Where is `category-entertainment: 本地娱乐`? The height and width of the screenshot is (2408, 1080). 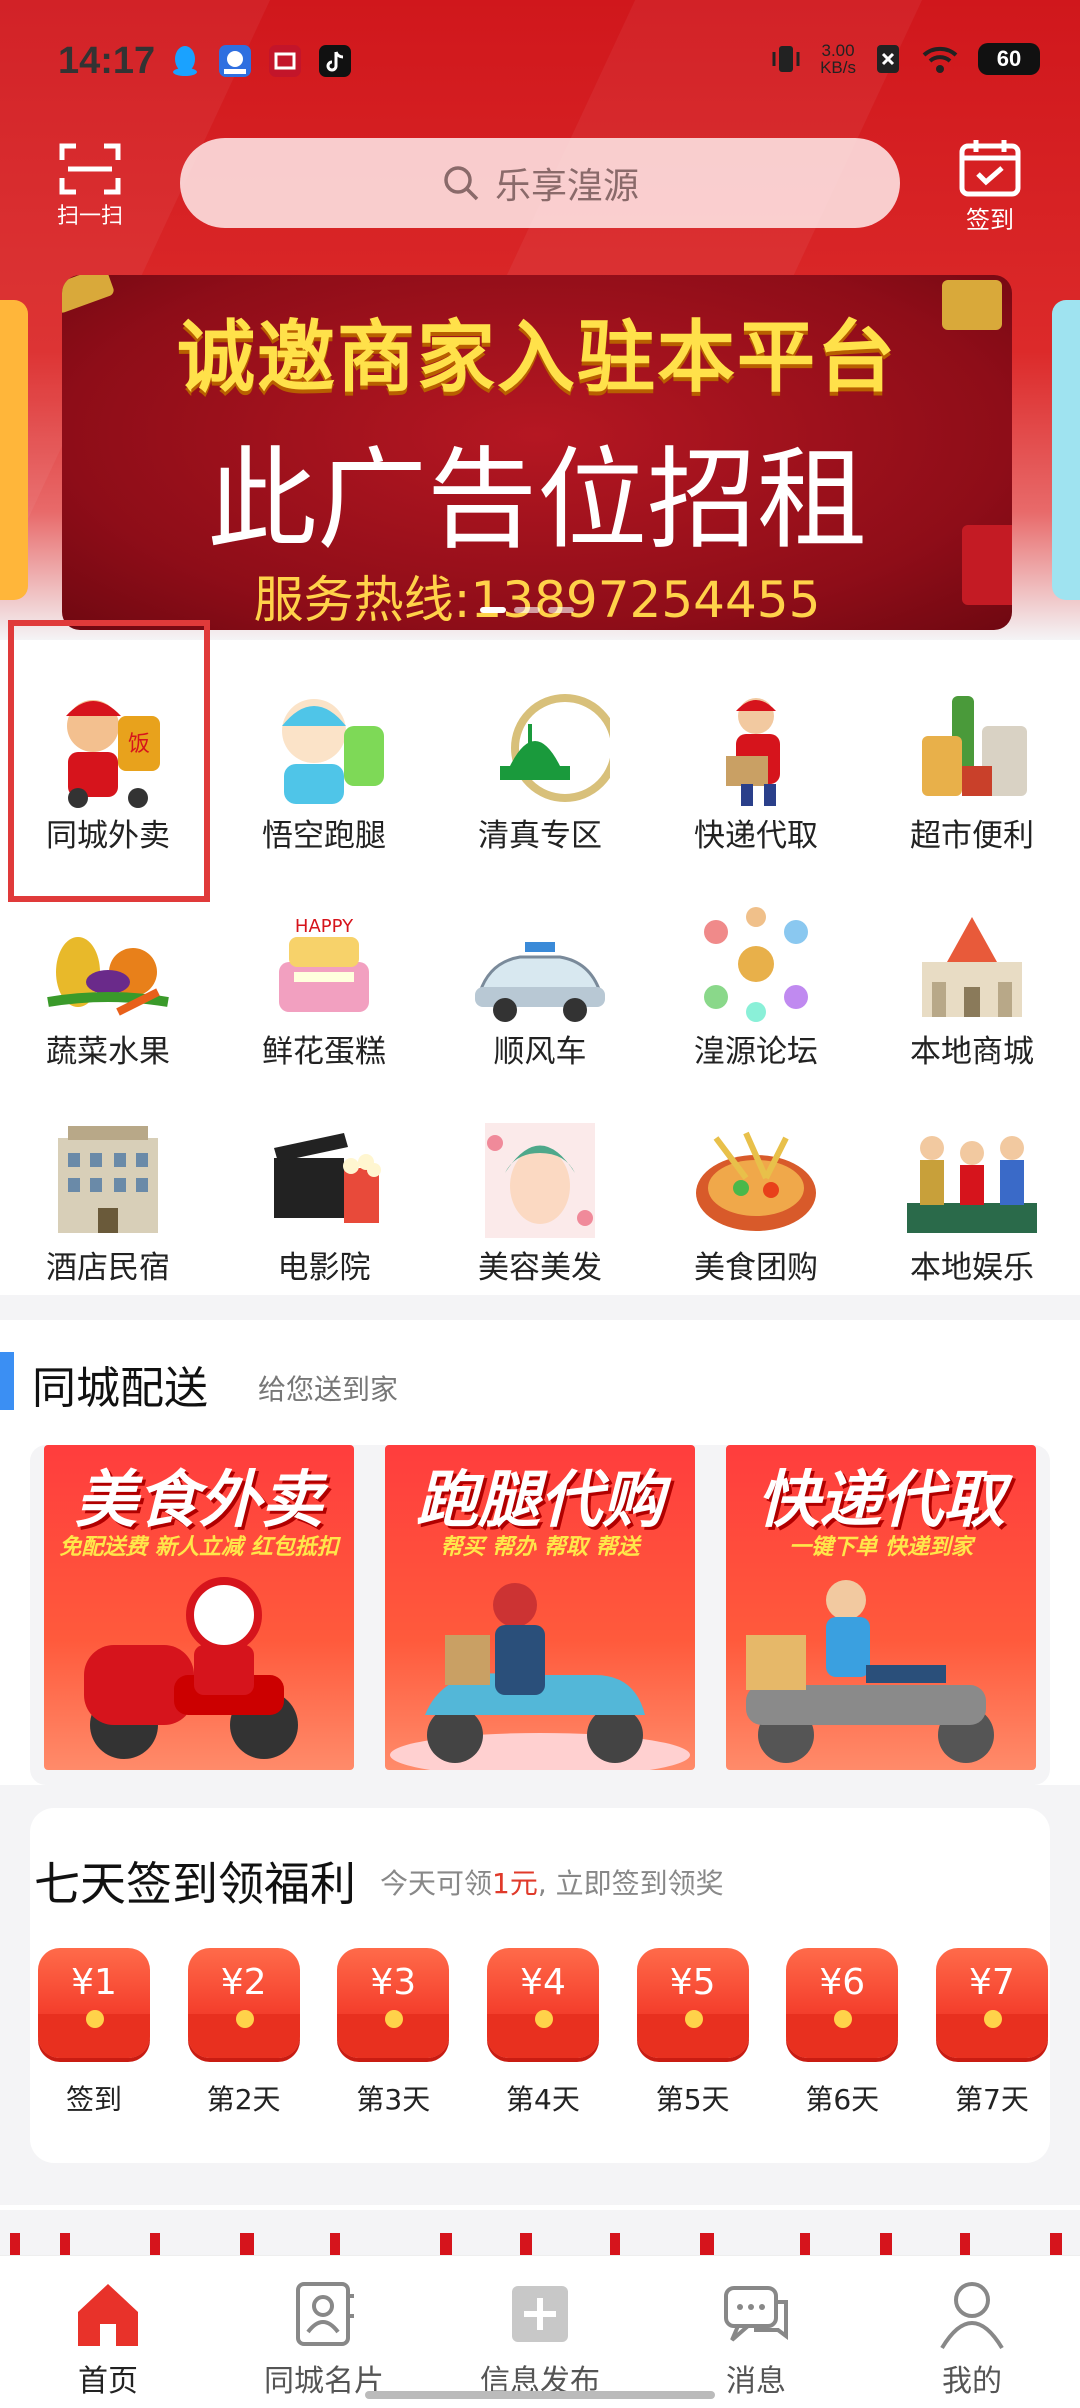 category-entertainment: 本地娱乐 is located at coordinates (972, 1190).